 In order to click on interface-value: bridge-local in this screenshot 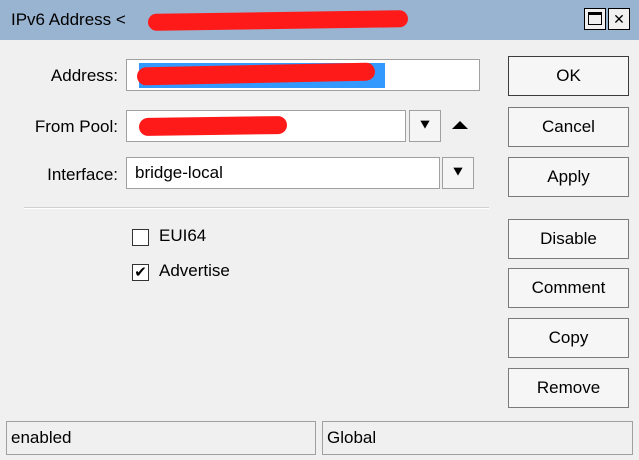, I will do `click(179, 172)`.